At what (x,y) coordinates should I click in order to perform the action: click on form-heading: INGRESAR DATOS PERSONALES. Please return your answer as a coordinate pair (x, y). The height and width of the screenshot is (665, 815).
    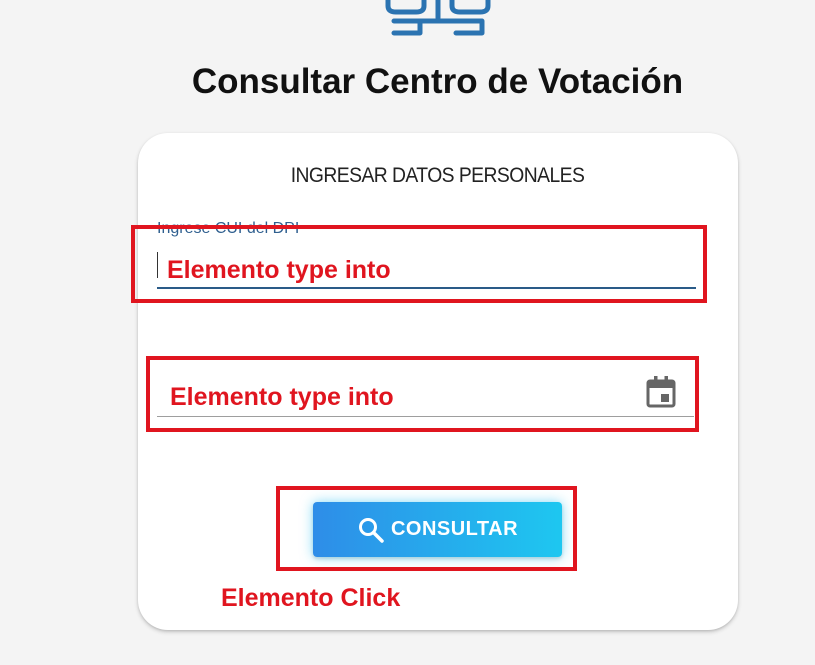
    Looking at the image, I should click on (437, 175).